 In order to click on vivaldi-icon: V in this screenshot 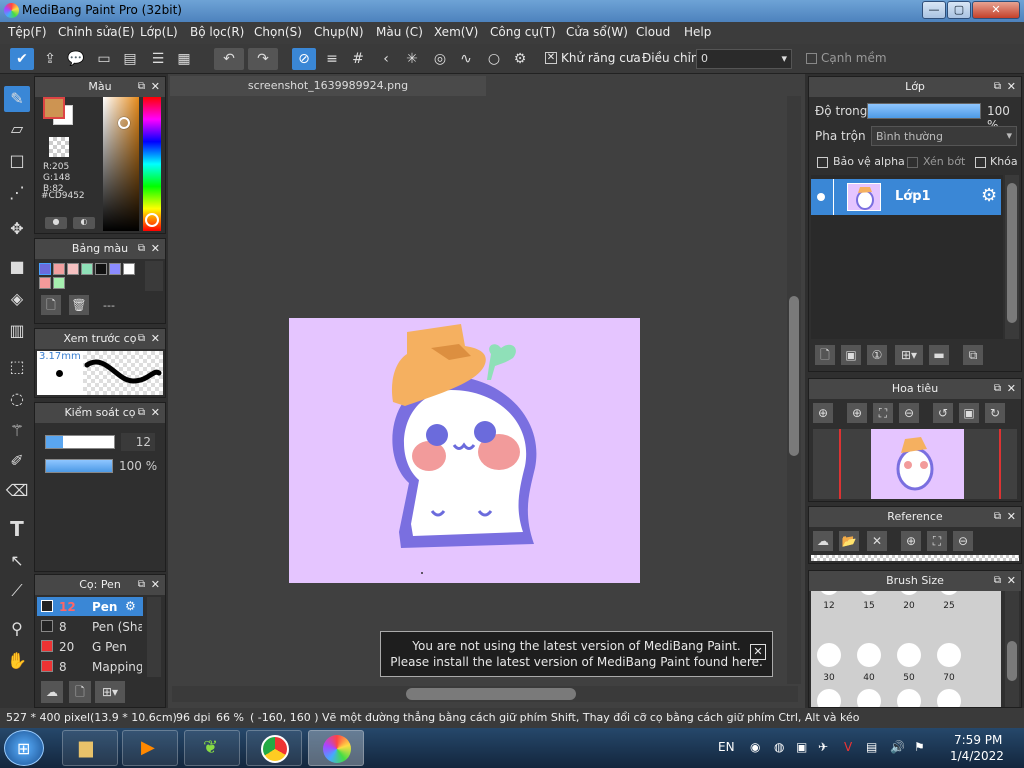, I will do `click(848, 747)`.